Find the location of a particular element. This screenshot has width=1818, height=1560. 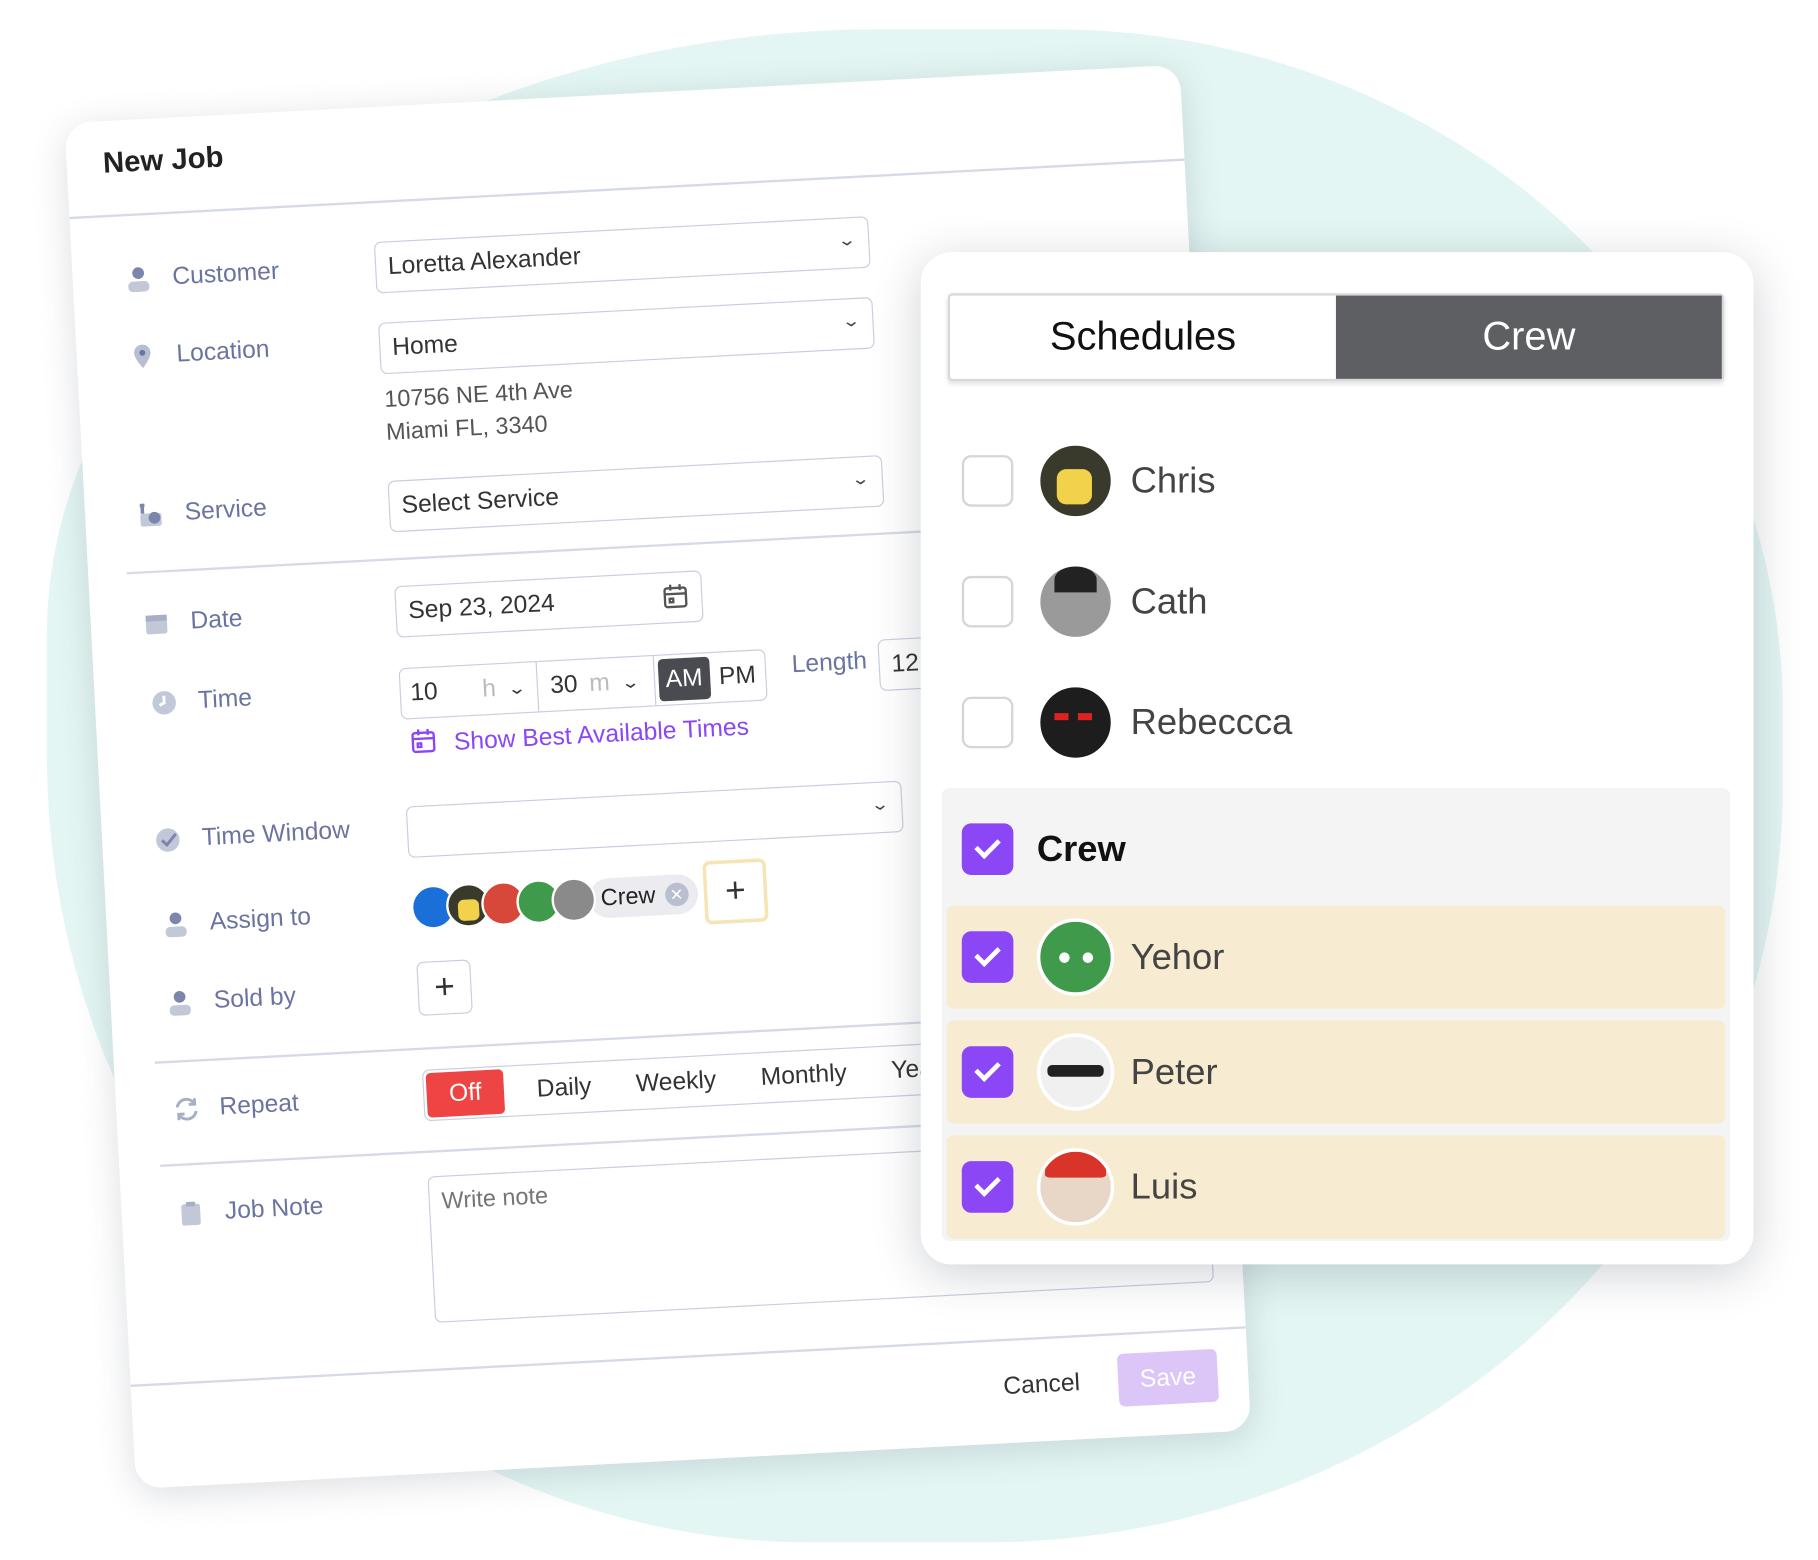

list-item: Peter is located at coordinates (1336, 1072).